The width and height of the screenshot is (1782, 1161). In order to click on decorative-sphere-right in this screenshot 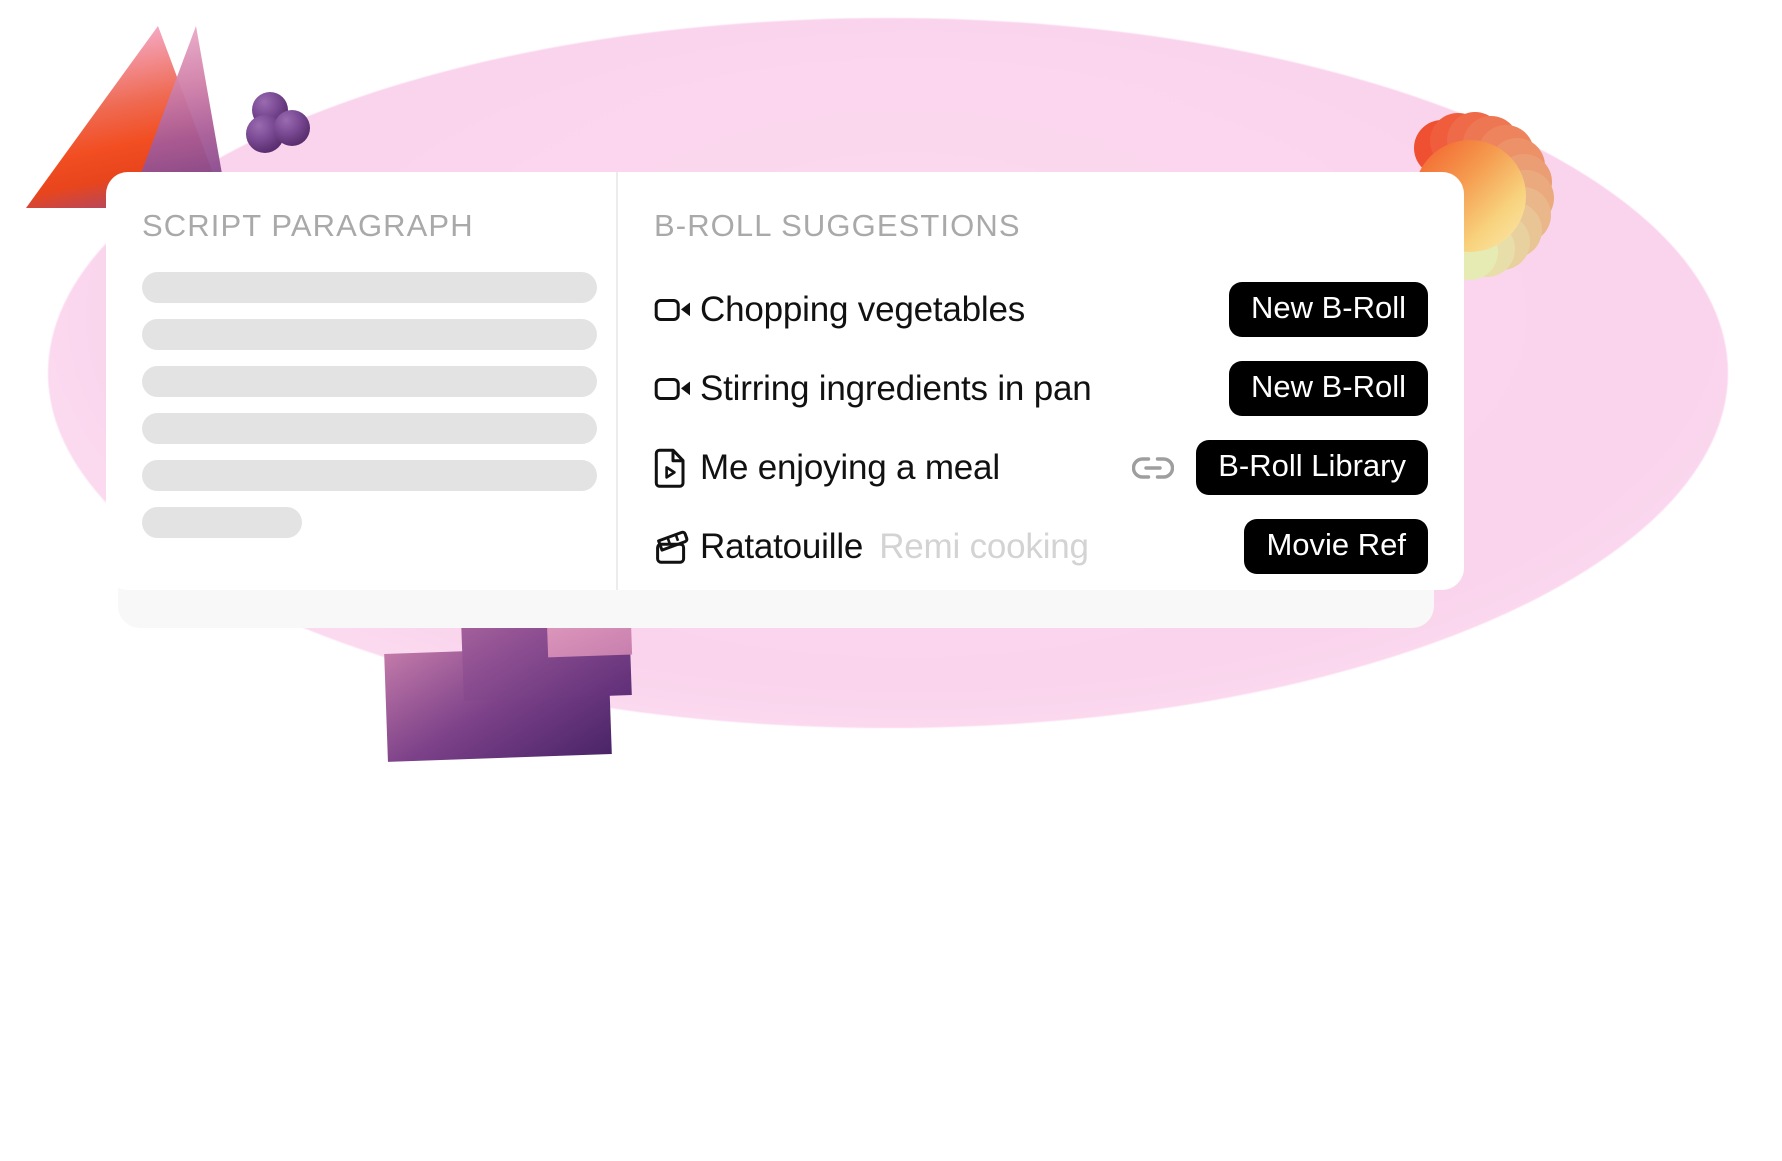, I will do `click(292, 128)`.